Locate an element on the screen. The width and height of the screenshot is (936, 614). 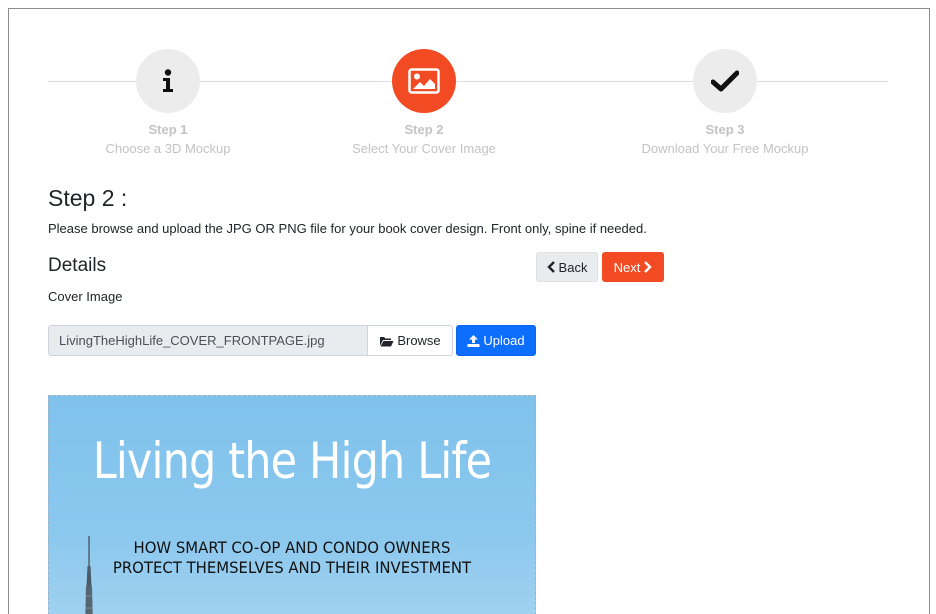
image-icon is located at coordinates (424, 81).